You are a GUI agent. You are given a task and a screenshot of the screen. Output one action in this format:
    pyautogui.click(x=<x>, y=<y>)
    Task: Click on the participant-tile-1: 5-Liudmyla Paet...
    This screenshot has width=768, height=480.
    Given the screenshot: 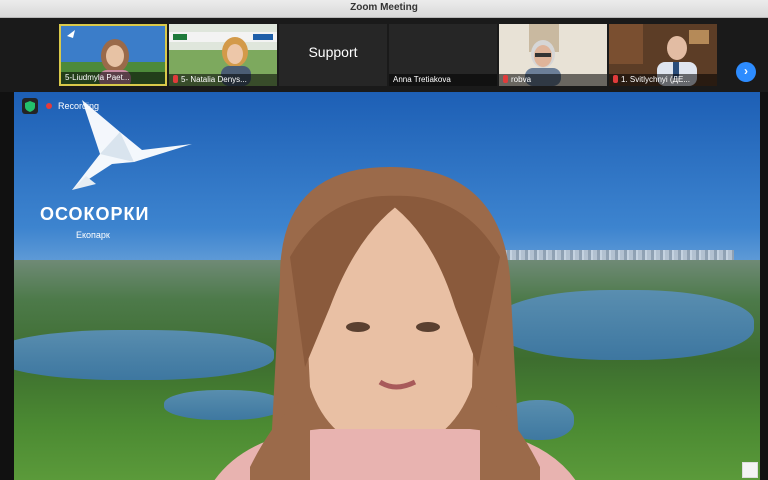 What is the action you would take?
    pyautogui.click(x=113, y=55)
    